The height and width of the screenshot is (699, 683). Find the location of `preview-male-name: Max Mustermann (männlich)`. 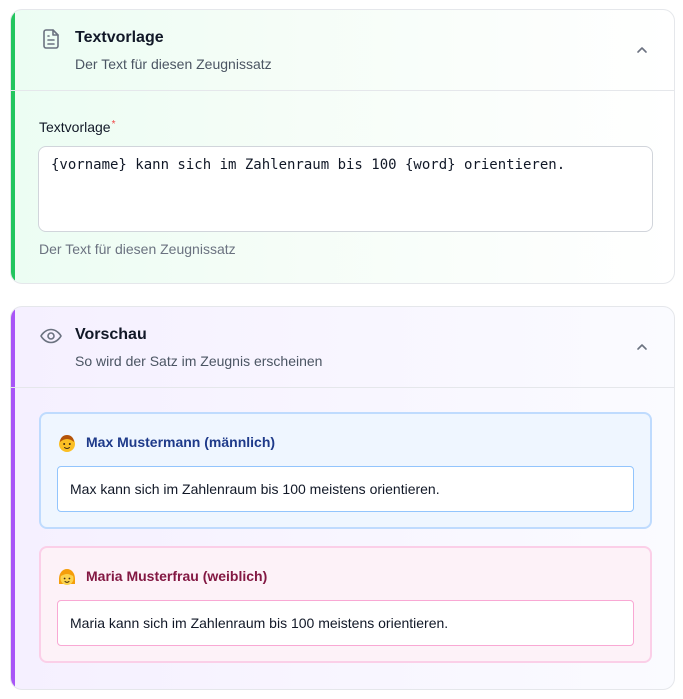

preview-male-name: Max Mustermann (männlich) is located at coordinates (181, 442).